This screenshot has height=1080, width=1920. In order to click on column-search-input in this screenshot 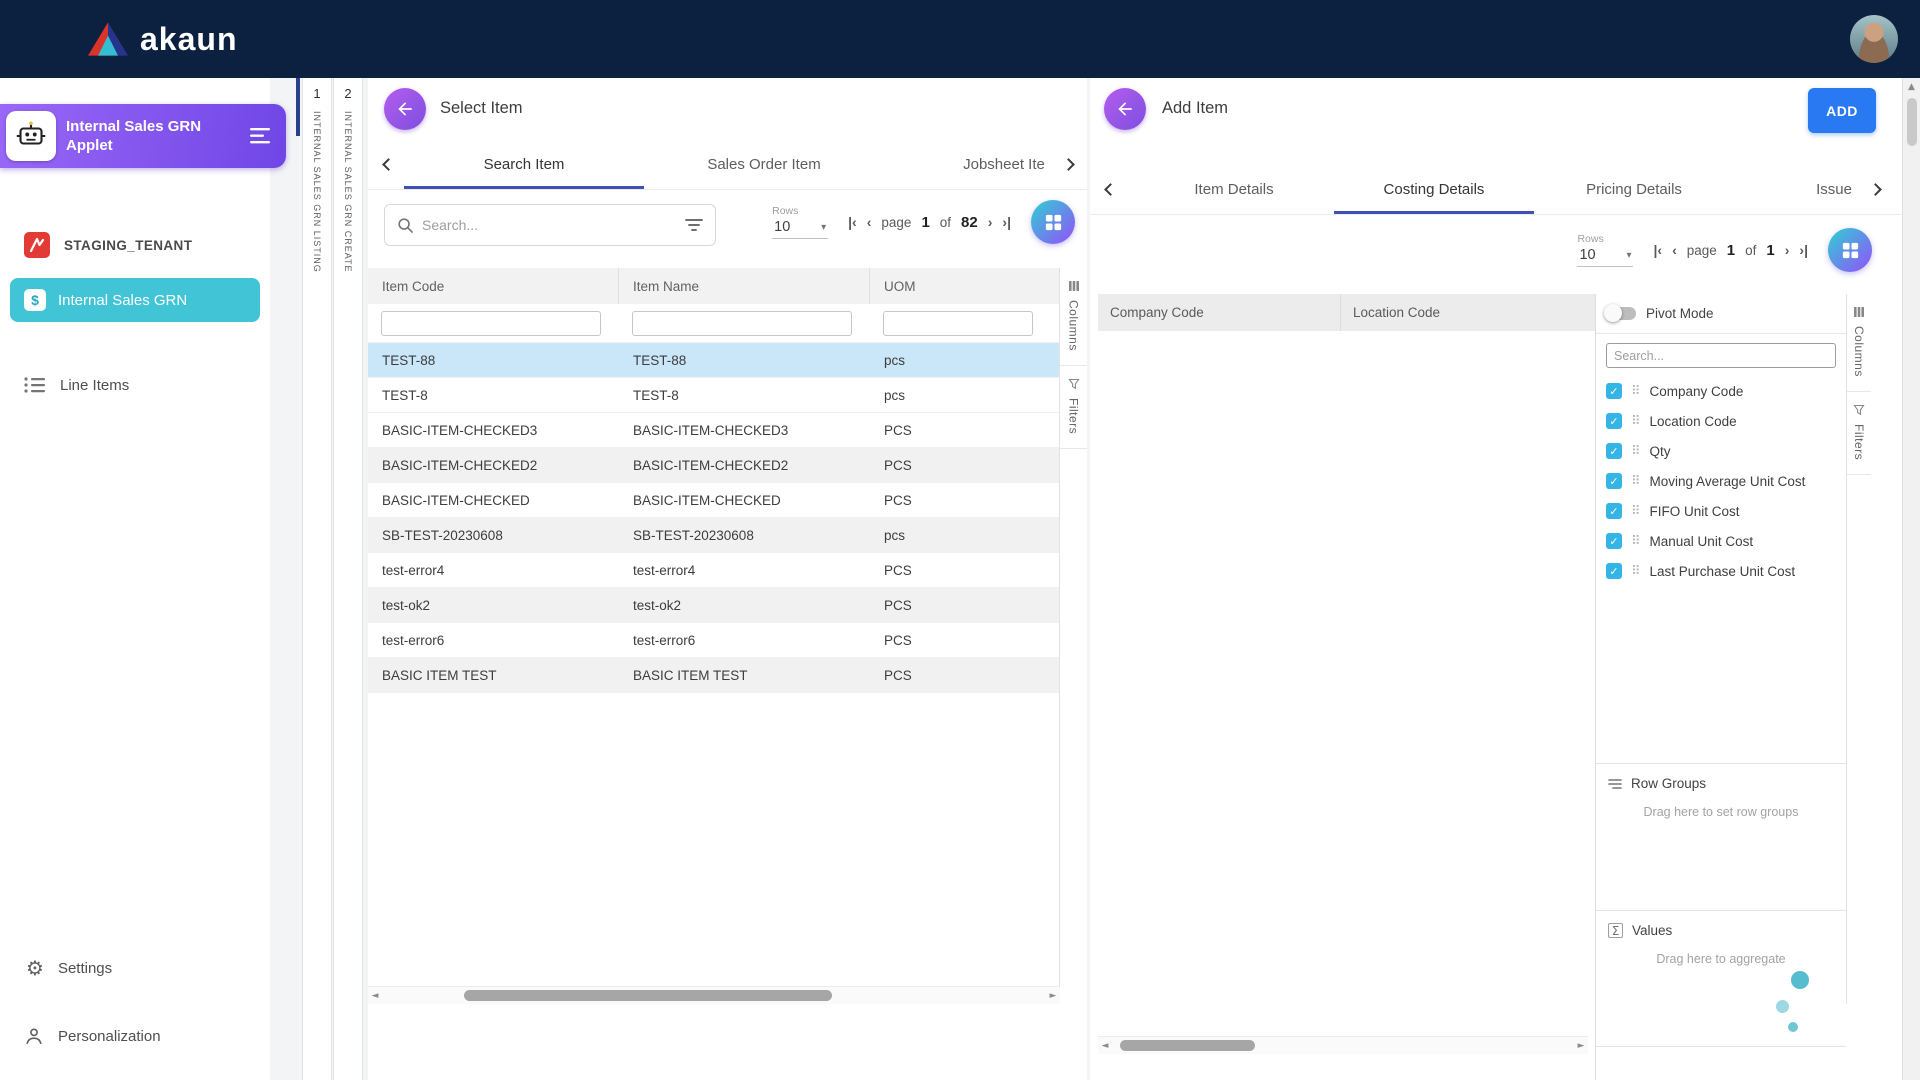, I will do `click(1721, 355)`.